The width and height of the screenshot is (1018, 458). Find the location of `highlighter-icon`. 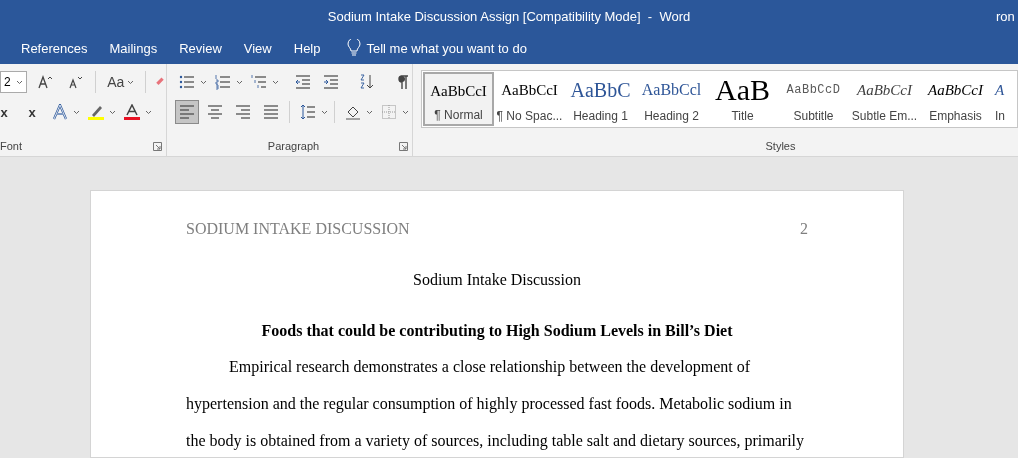

highlighter-icon is located at coordinates (96, 112).